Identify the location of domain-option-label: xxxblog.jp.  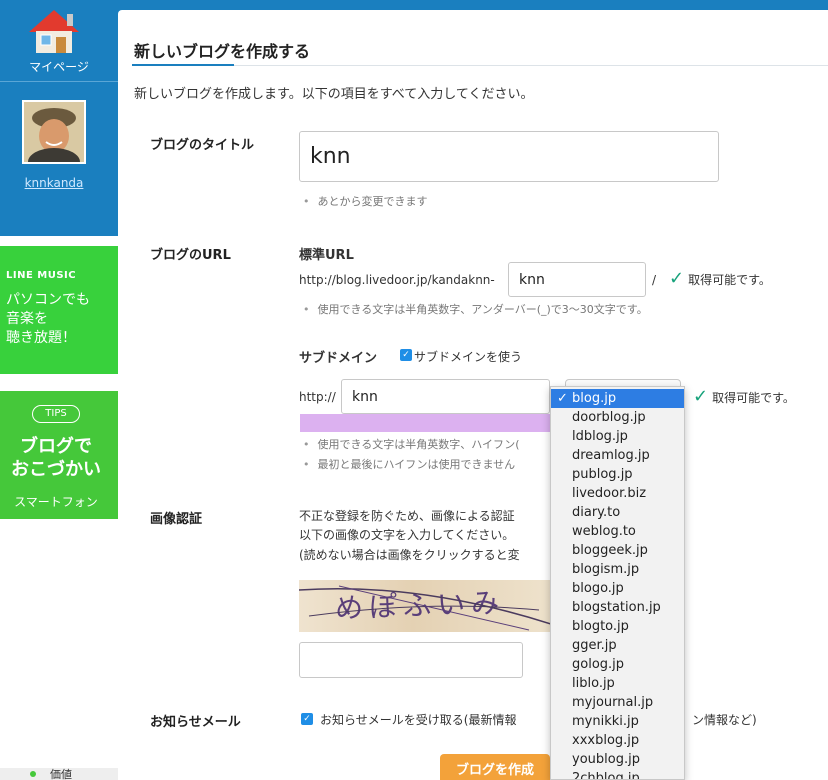
(606, 740).